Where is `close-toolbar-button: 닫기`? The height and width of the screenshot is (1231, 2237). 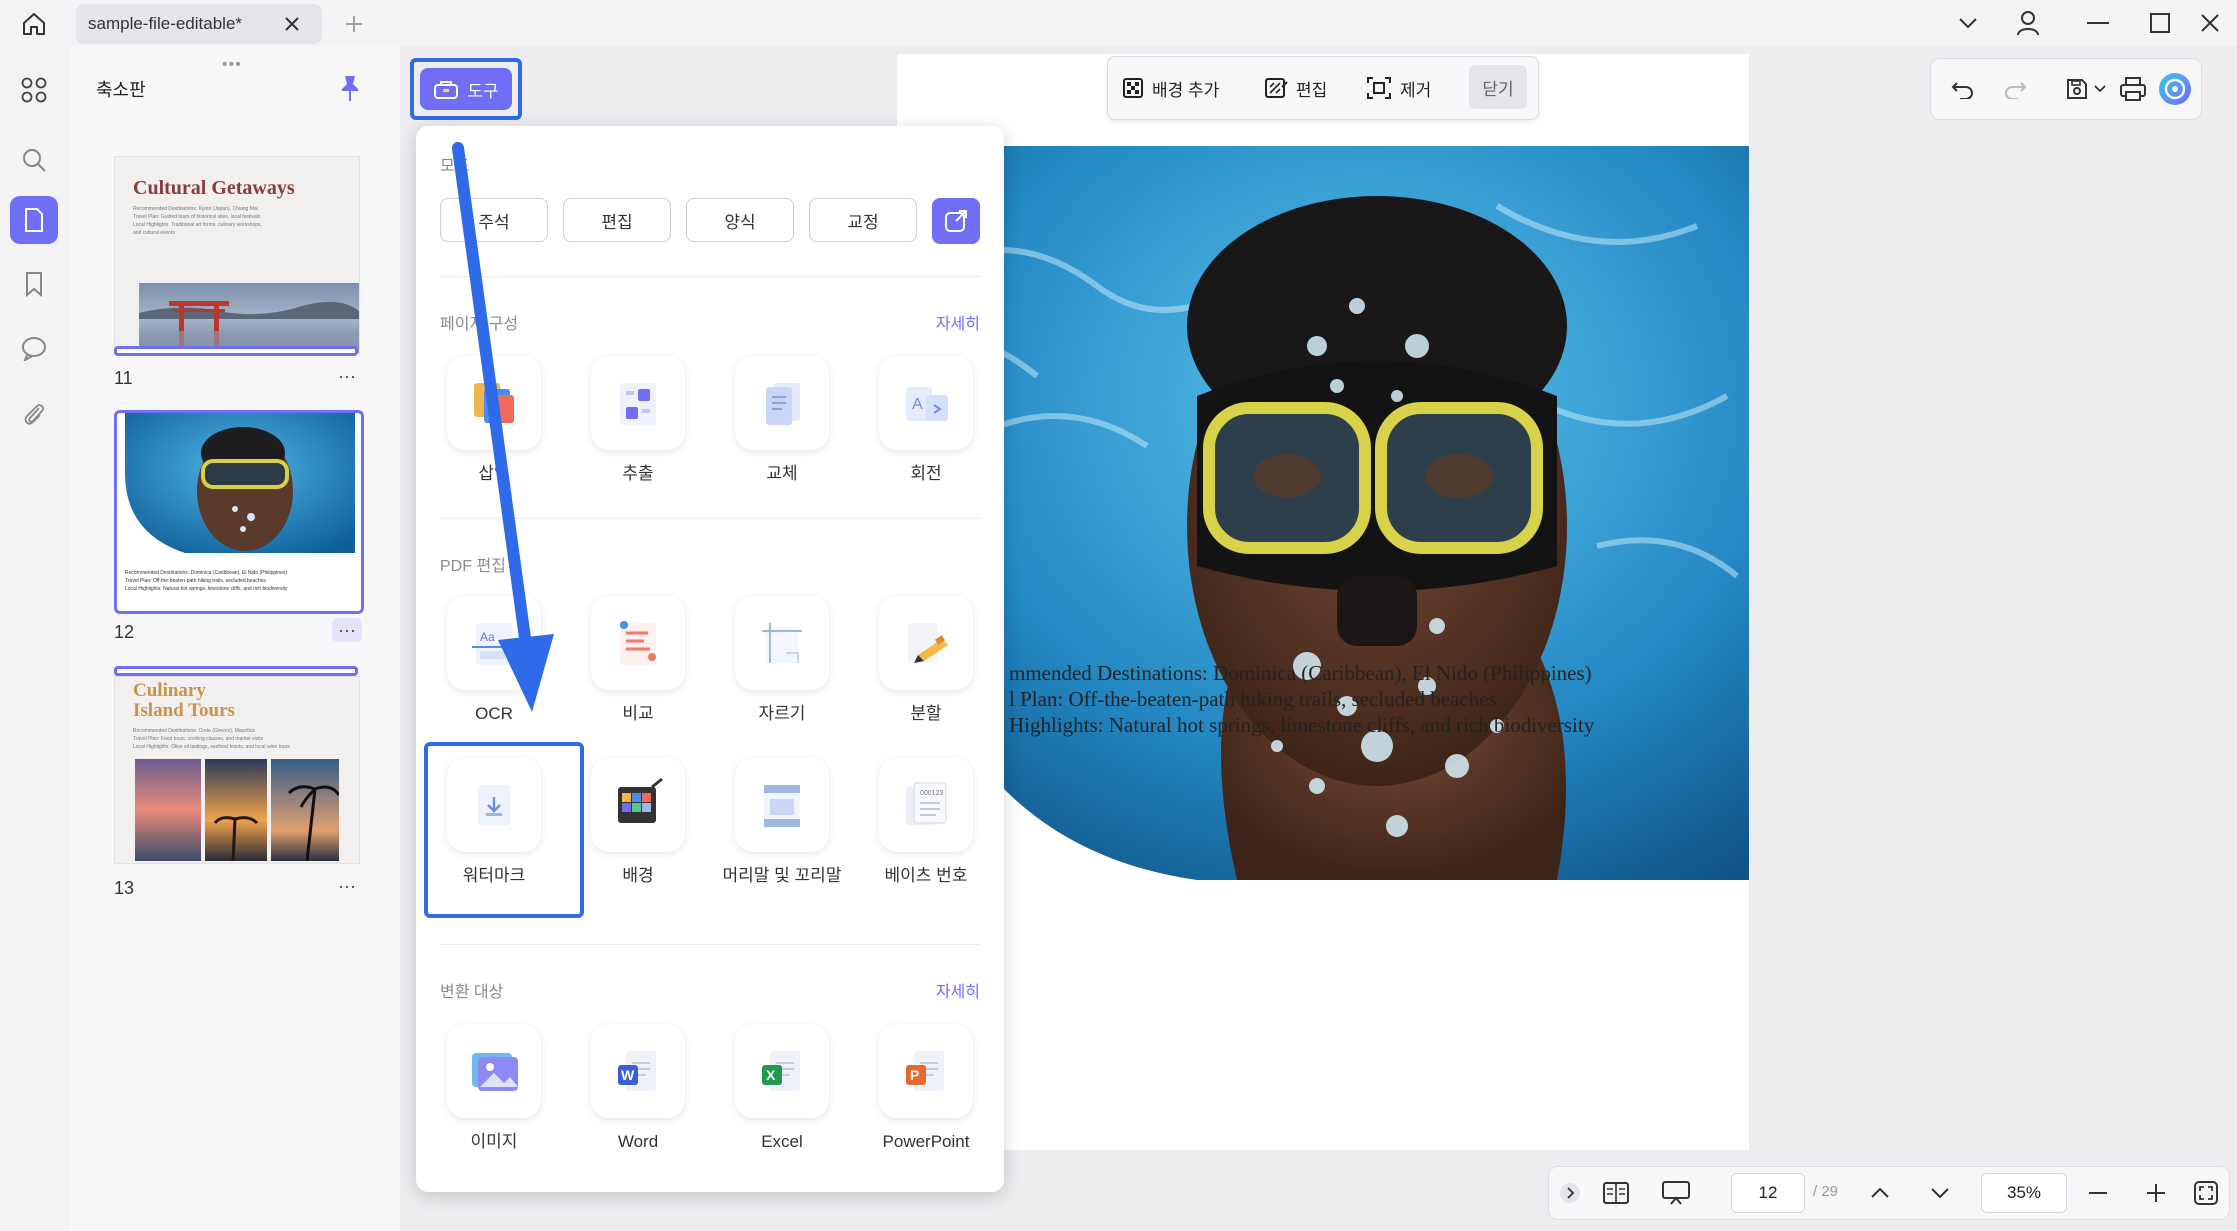 close-toolbar-button: 닫기 is located at coordinates (1498, 87).